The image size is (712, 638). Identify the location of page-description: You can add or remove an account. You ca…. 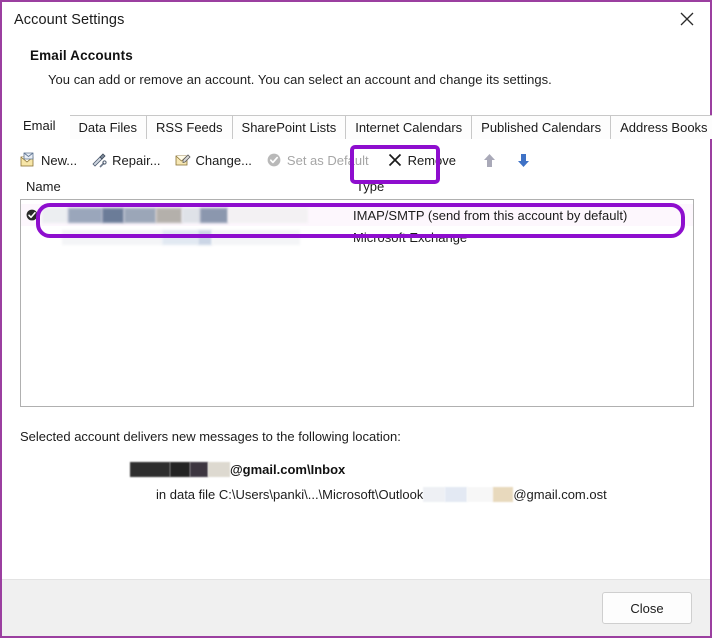
(300, 79).